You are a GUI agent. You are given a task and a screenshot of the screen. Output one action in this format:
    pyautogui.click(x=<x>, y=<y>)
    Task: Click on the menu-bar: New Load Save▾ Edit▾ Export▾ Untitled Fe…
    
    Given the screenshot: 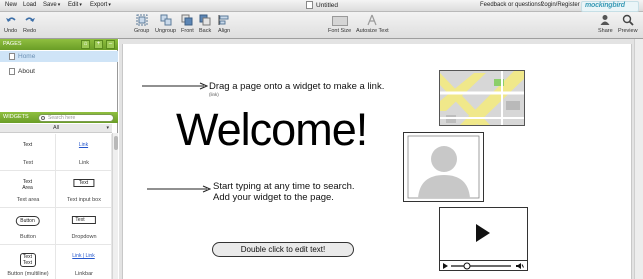 What is the action you would take?
    pyautogui.click(x=321, y=6)
    